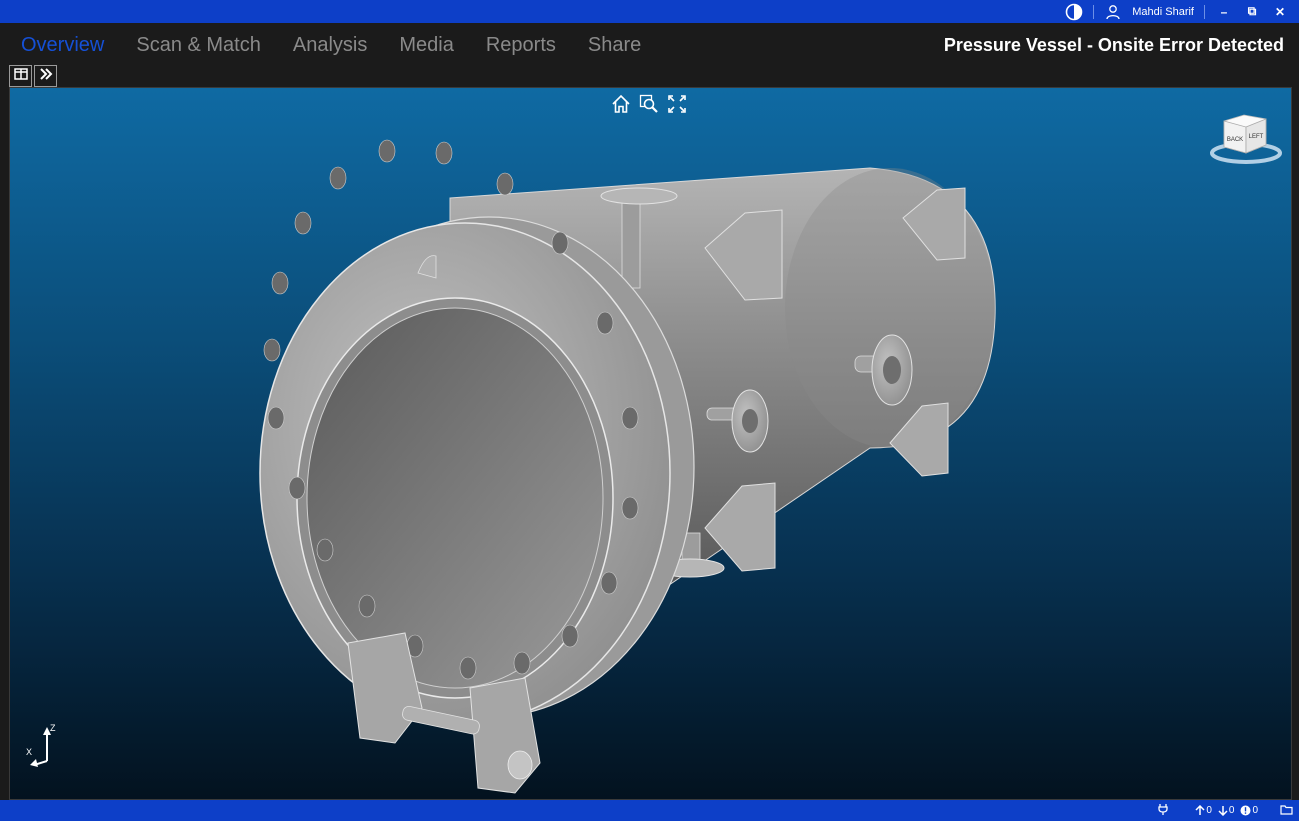 This screenshot has height=821, width=1299. What do you see at coordinates (53, 728) in the screenshot?
I see `axis-z-label: Z` at bounding box center [53, 728].